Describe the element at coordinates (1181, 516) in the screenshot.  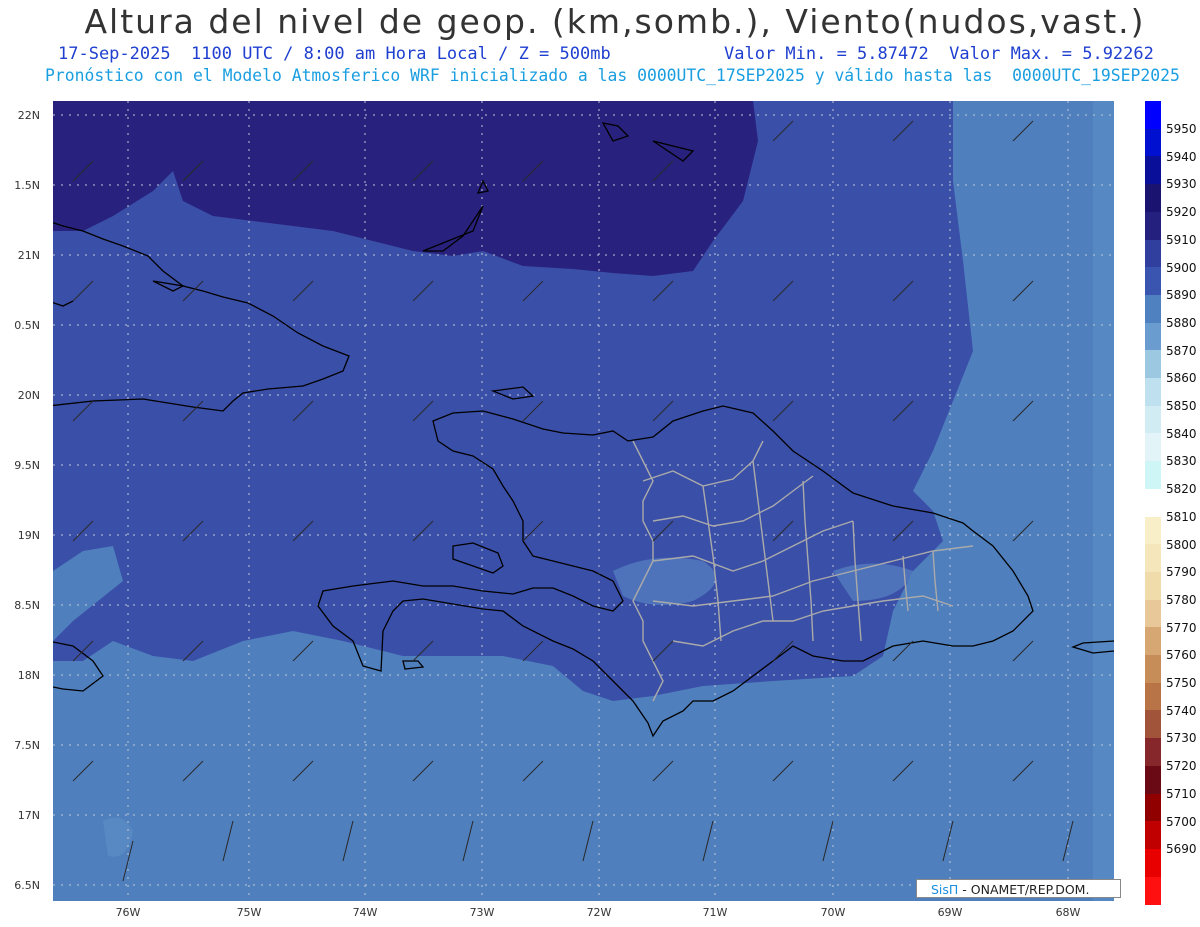
I see `colorbar-label: 5810` at that location.